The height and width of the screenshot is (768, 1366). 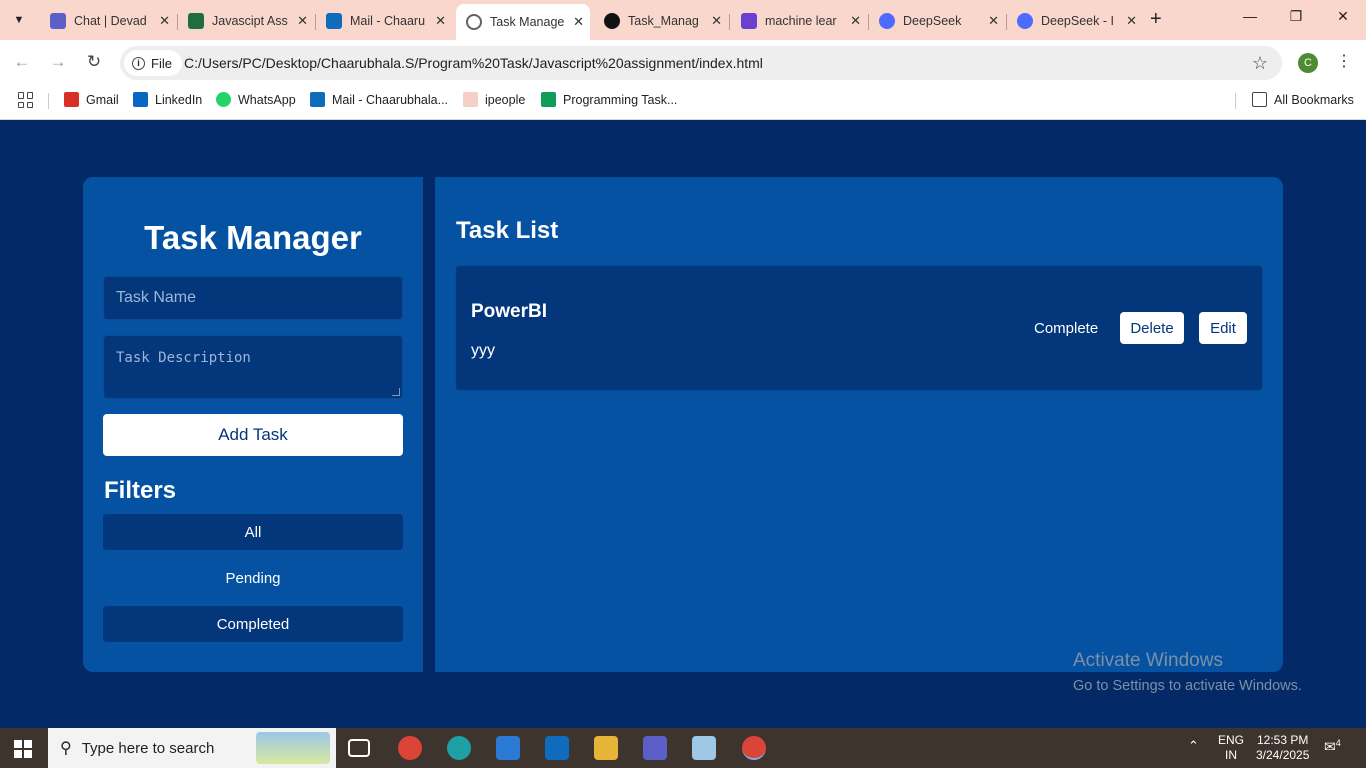 I want to click on all-bookmarks-button: All Bookmarks, so click(x=1303, y=99).